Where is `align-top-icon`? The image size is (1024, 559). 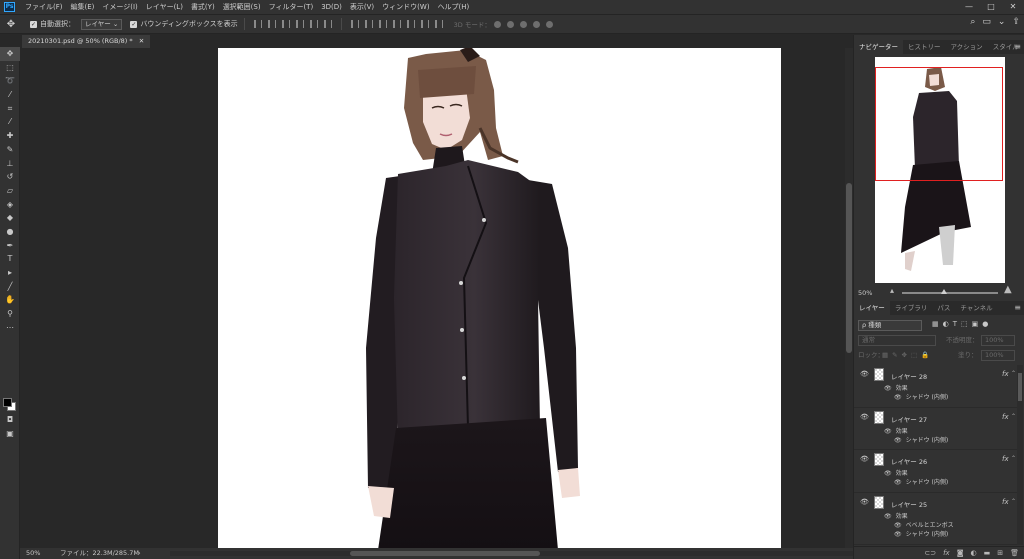 align-top-icon is located at coordinates (299, 24).